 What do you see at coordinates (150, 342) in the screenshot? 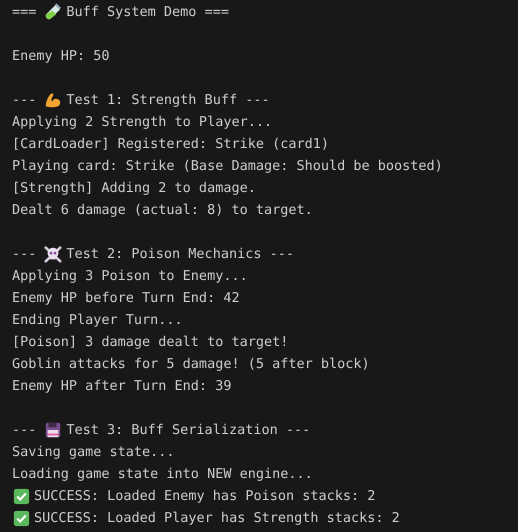
I see `output-line: [Poison] 3 damage dealt to target!` at bounding box center [150, 342].